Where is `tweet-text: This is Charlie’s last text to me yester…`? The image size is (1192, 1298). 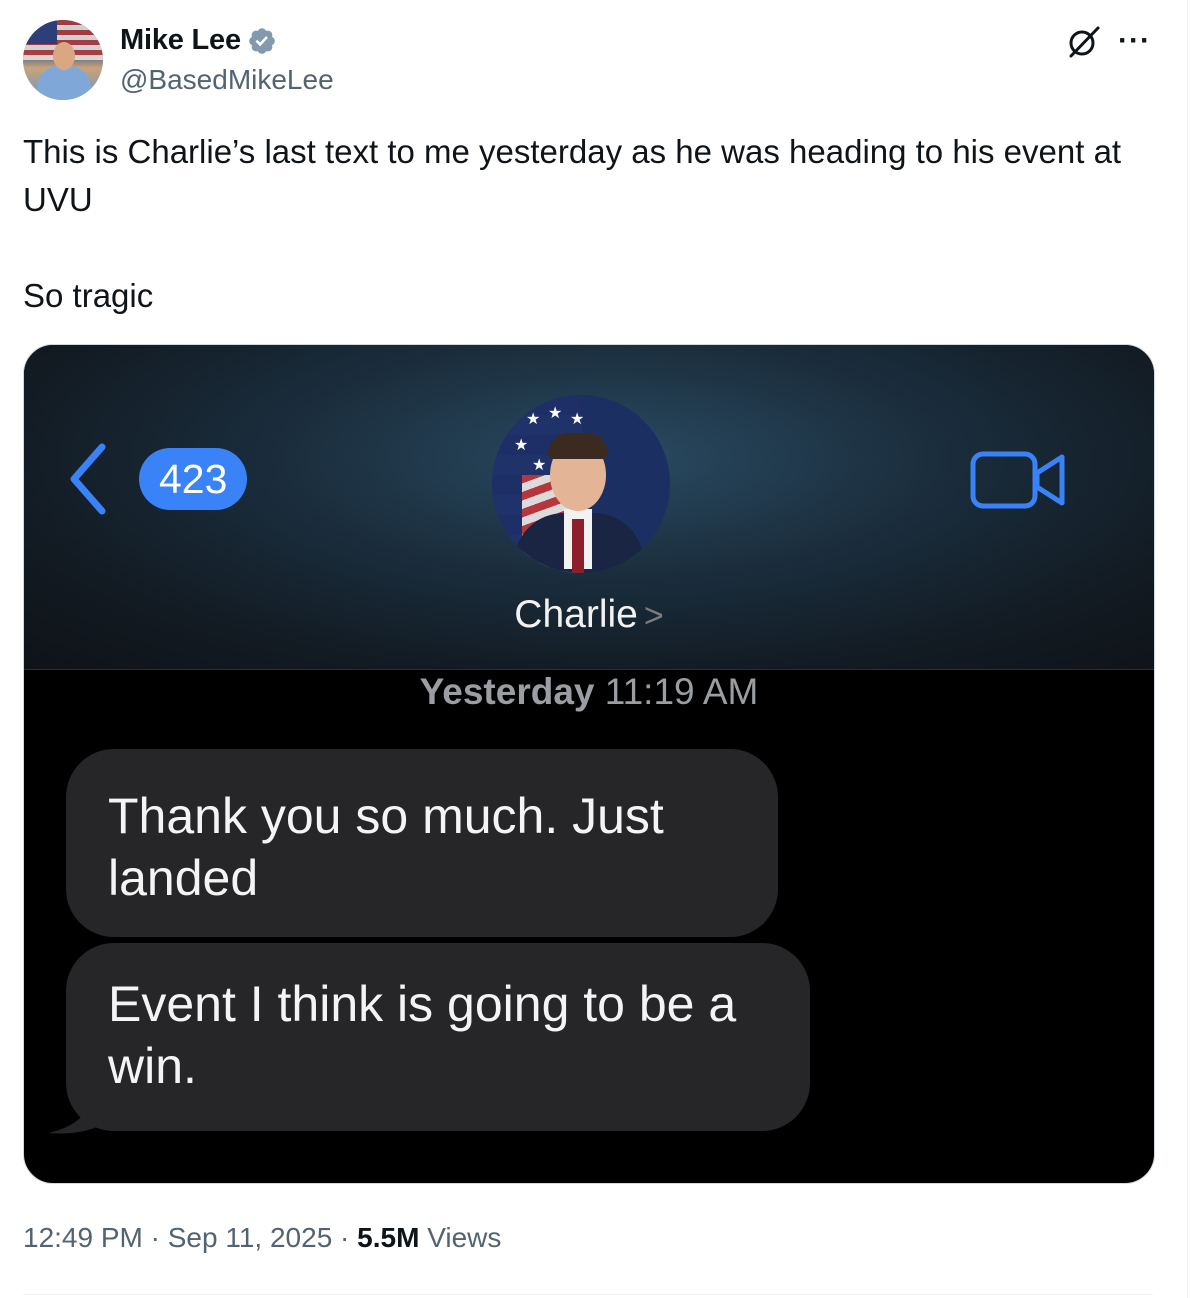 tweet-text: This is Charlie’s last text to me yester… is located at coordinates (572, 223).